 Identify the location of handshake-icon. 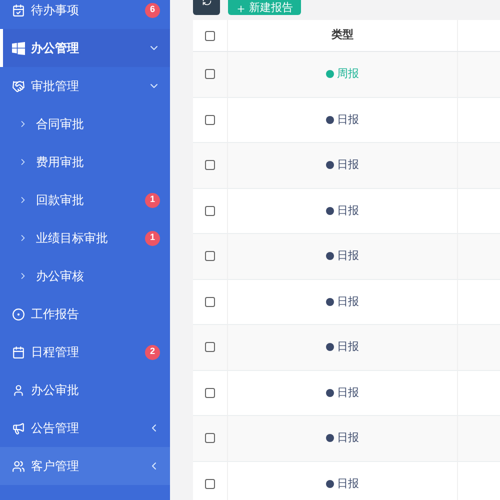
(18, 86).